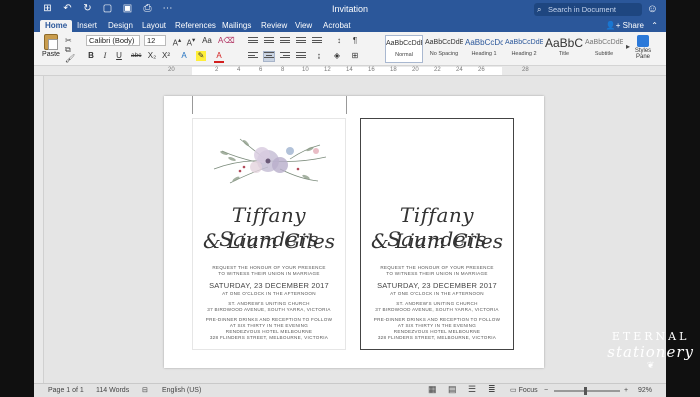 Image resolution: width=700 pixels, height=397 pixels. I want to click on tab-references: References, so click(195, 26).